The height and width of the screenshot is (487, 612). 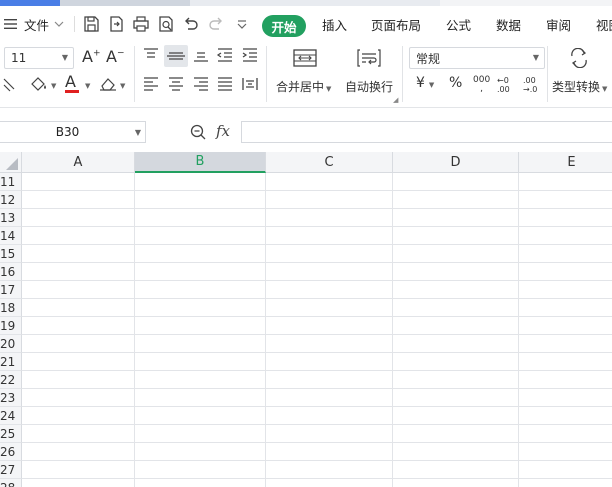 What do you see at coordinates (223, 131) in the screenshot?
I see `insert-function-button: fx` at bounding box center [223, 131].